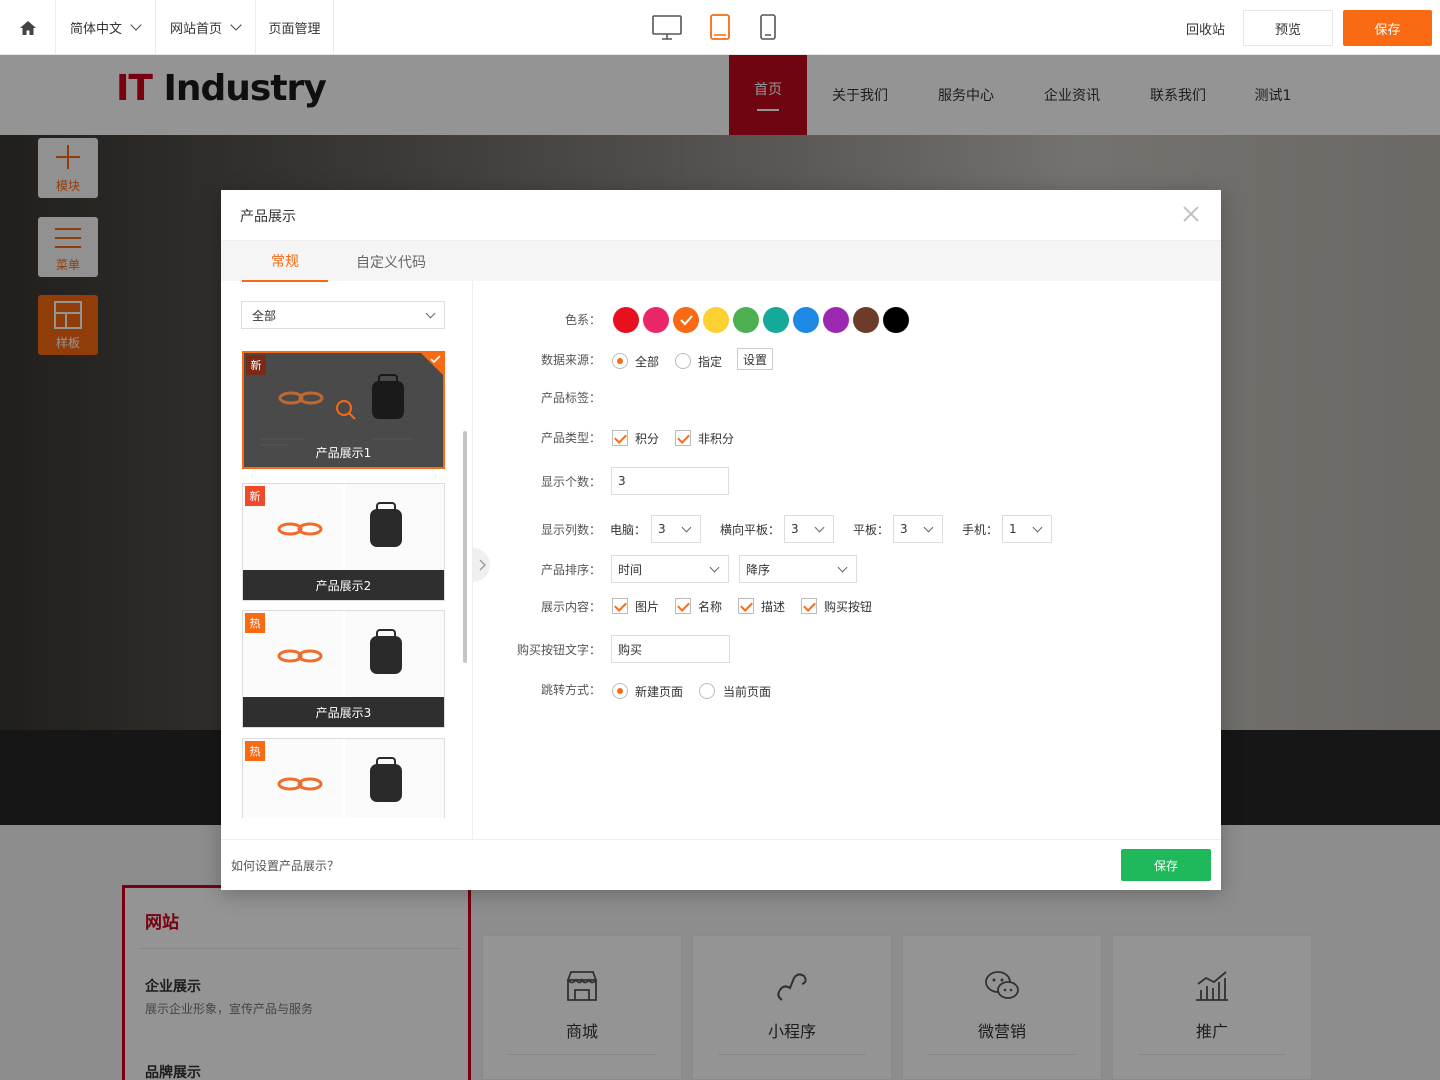  I want to click on columns-pc-select: 3, so click(676, 529).